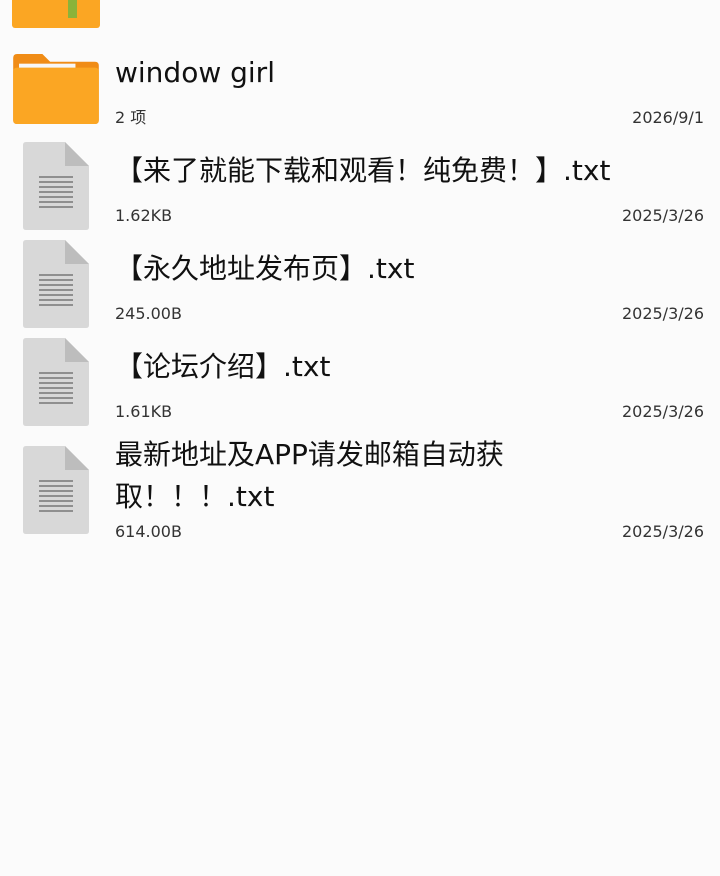 The image size is (720, 876). What do you see at coordinates (144, 411) in the screenshot?
I see `item-size: 1.61KB` at bounding box center [144, 411].